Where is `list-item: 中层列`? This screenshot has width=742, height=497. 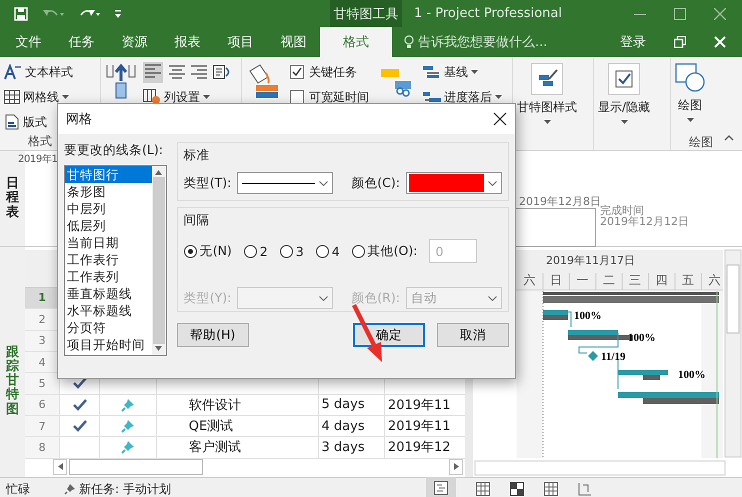
list-item: 中层列 is located at coordinates (108, 208).